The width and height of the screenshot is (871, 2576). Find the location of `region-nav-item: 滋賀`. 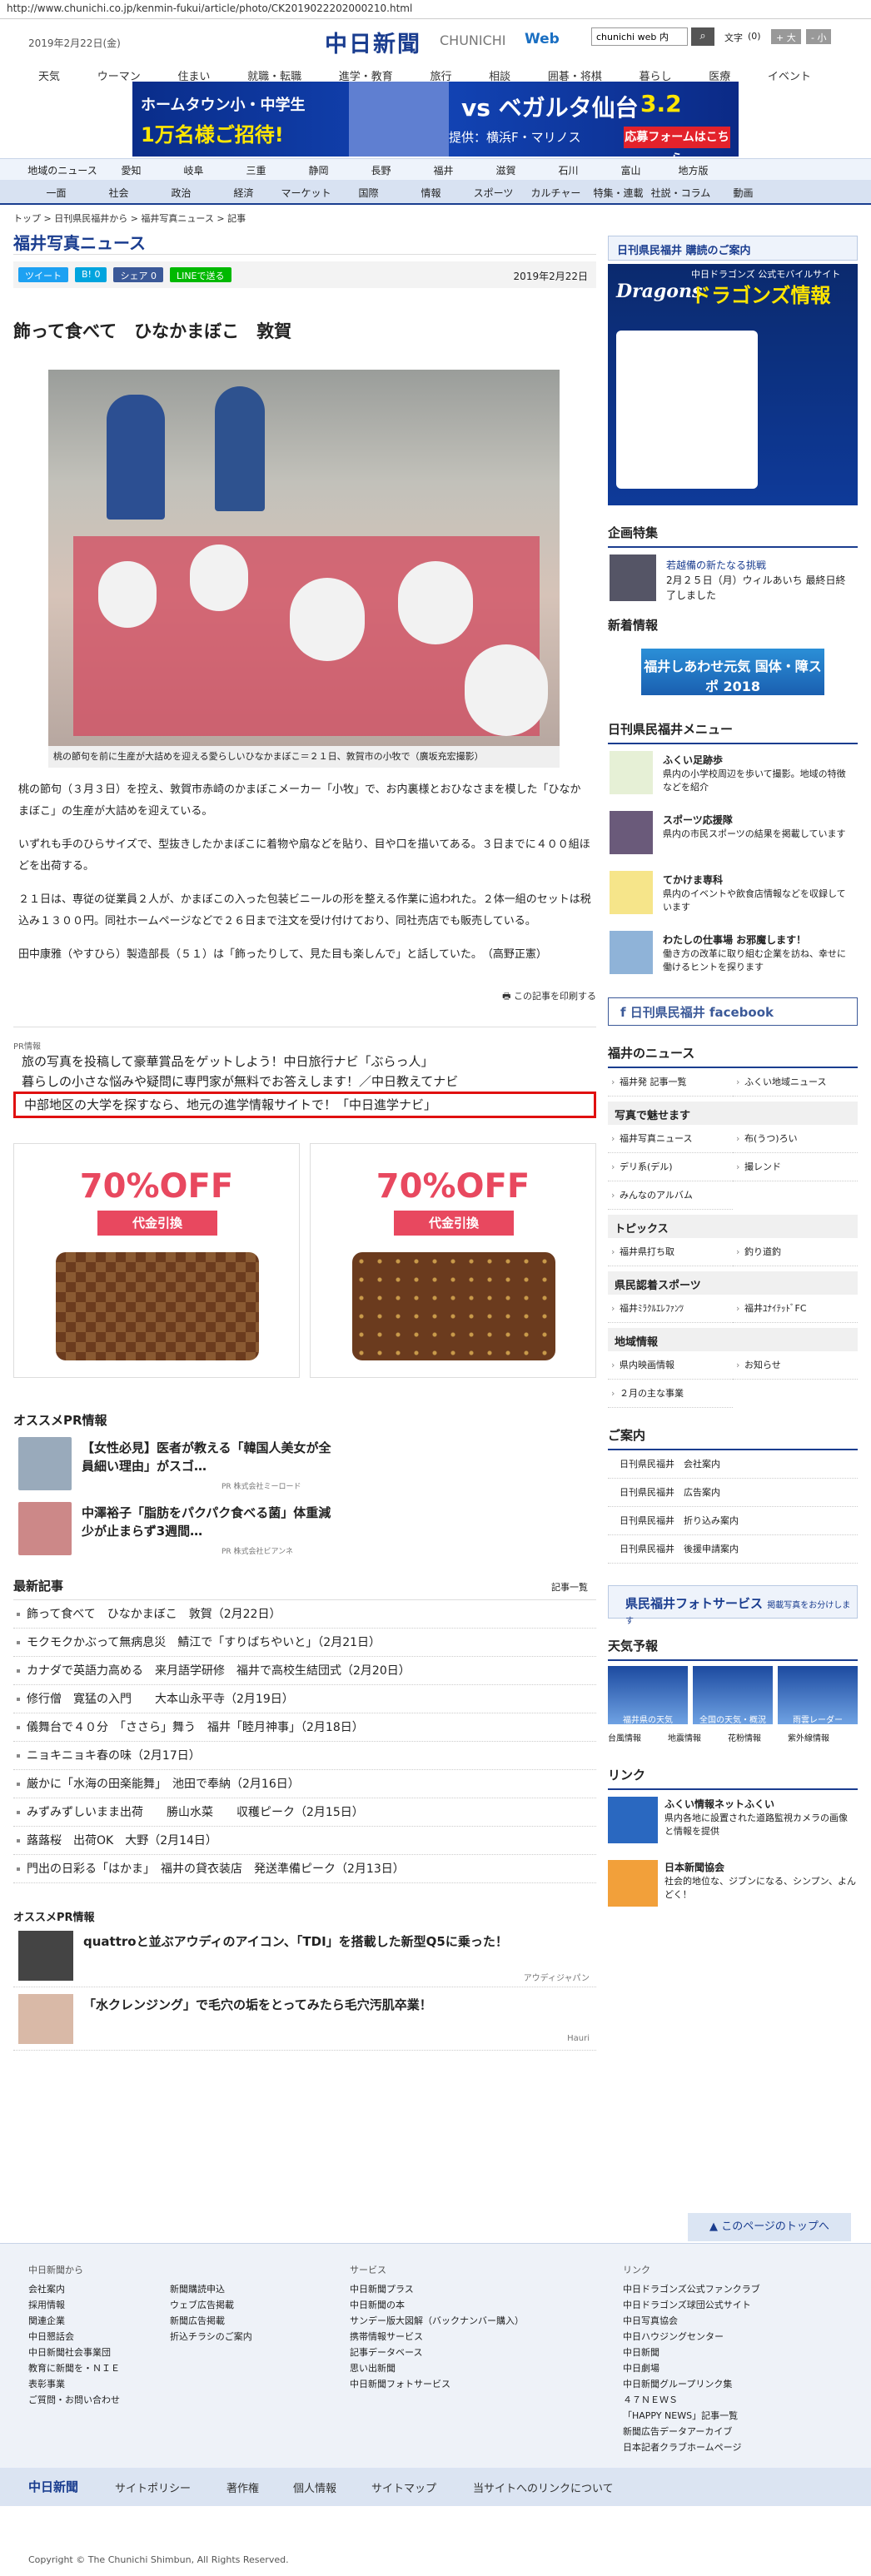

region-nav-item: 滋賀 is located at coordinates (506, 169).